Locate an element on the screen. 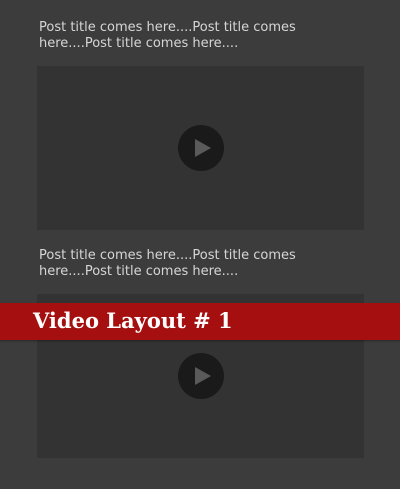 The height and width of the screenshot is (489, 400). layout-banner: Video Layout # 1 is located at coordinates (200, 321).